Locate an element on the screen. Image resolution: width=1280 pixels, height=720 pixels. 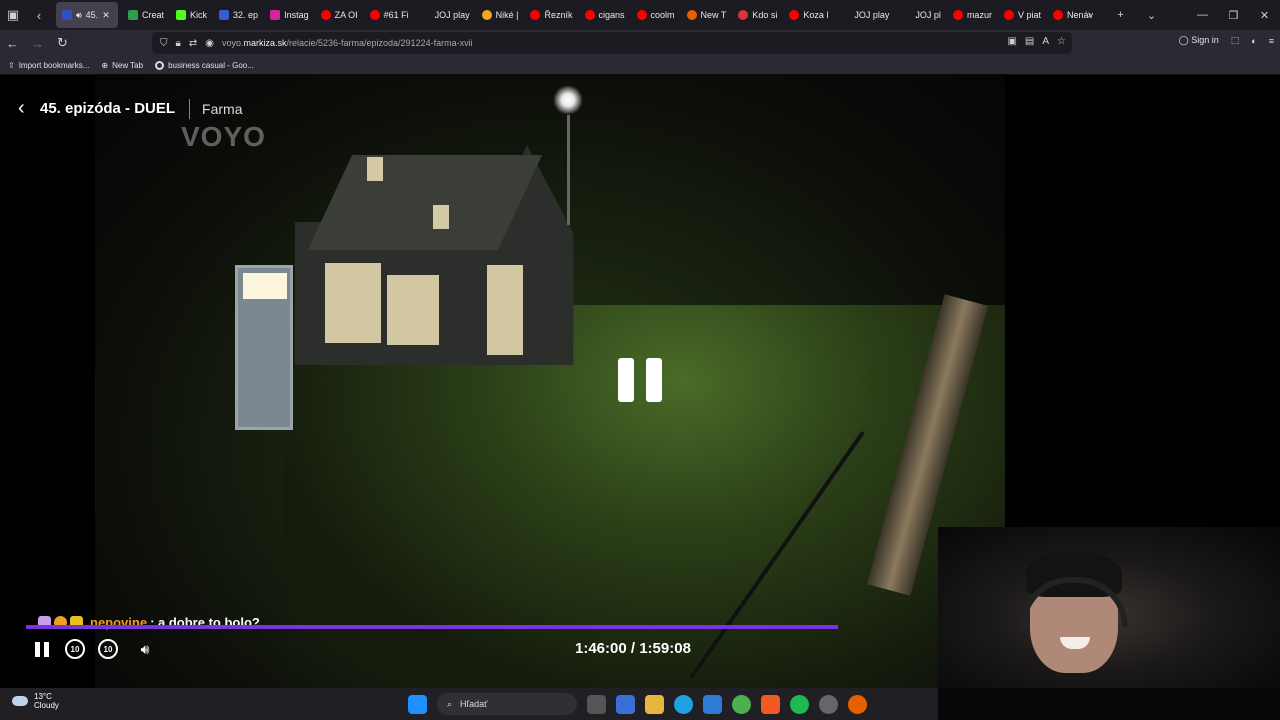
browser-tab: 32. ep is located at coordinates (238, 15).